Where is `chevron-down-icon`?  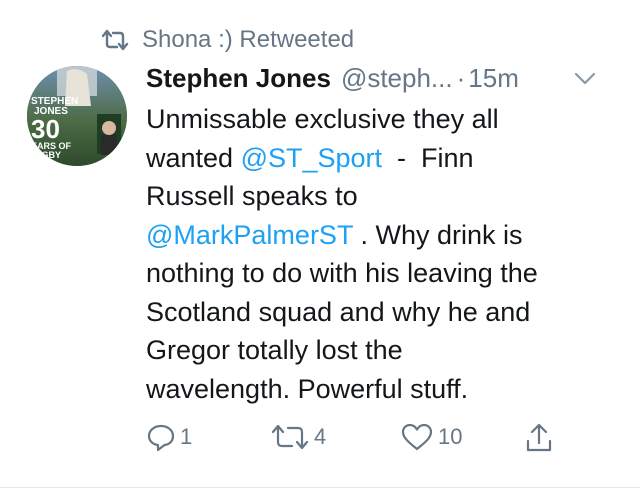
chevron-down-icon is located at coordinates (585, 78).